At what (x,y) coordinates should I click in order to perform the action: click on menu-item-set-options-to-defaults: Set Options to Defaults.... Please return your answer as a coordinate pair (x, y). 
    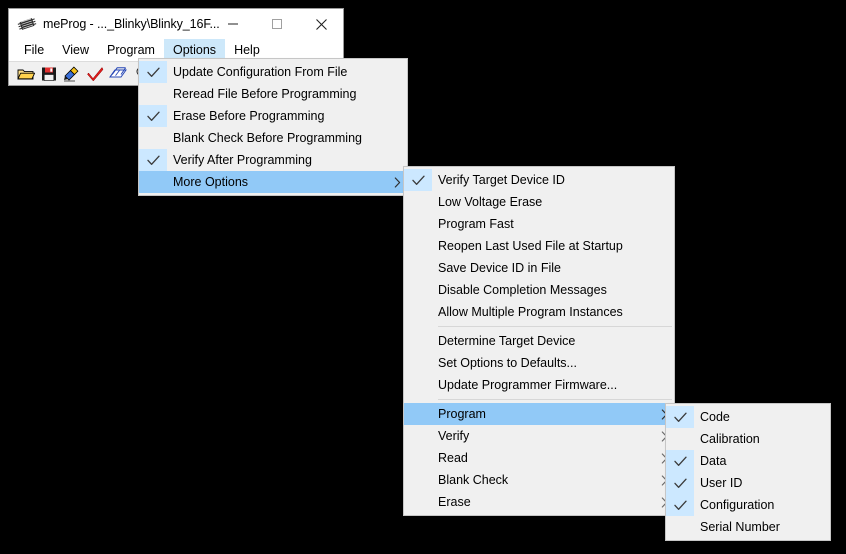
    Looking at the image, I should click on (539, 363).